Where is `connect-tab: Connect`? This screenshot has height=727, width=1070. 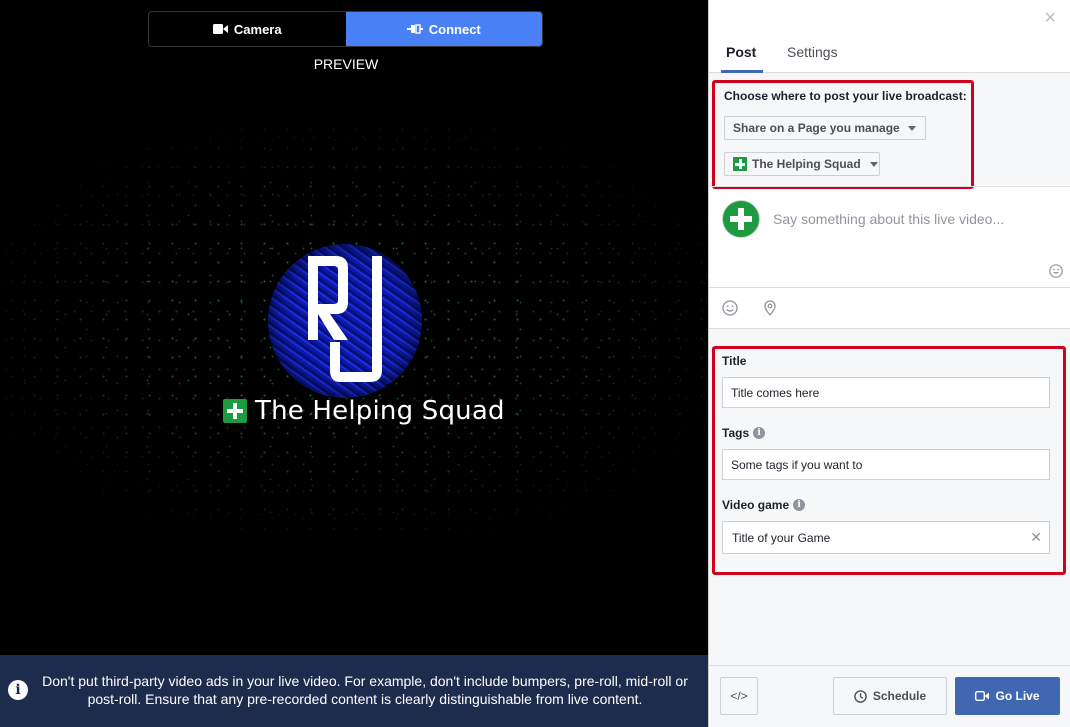 connect-tab: Connect is located at coordinates (443, 29).